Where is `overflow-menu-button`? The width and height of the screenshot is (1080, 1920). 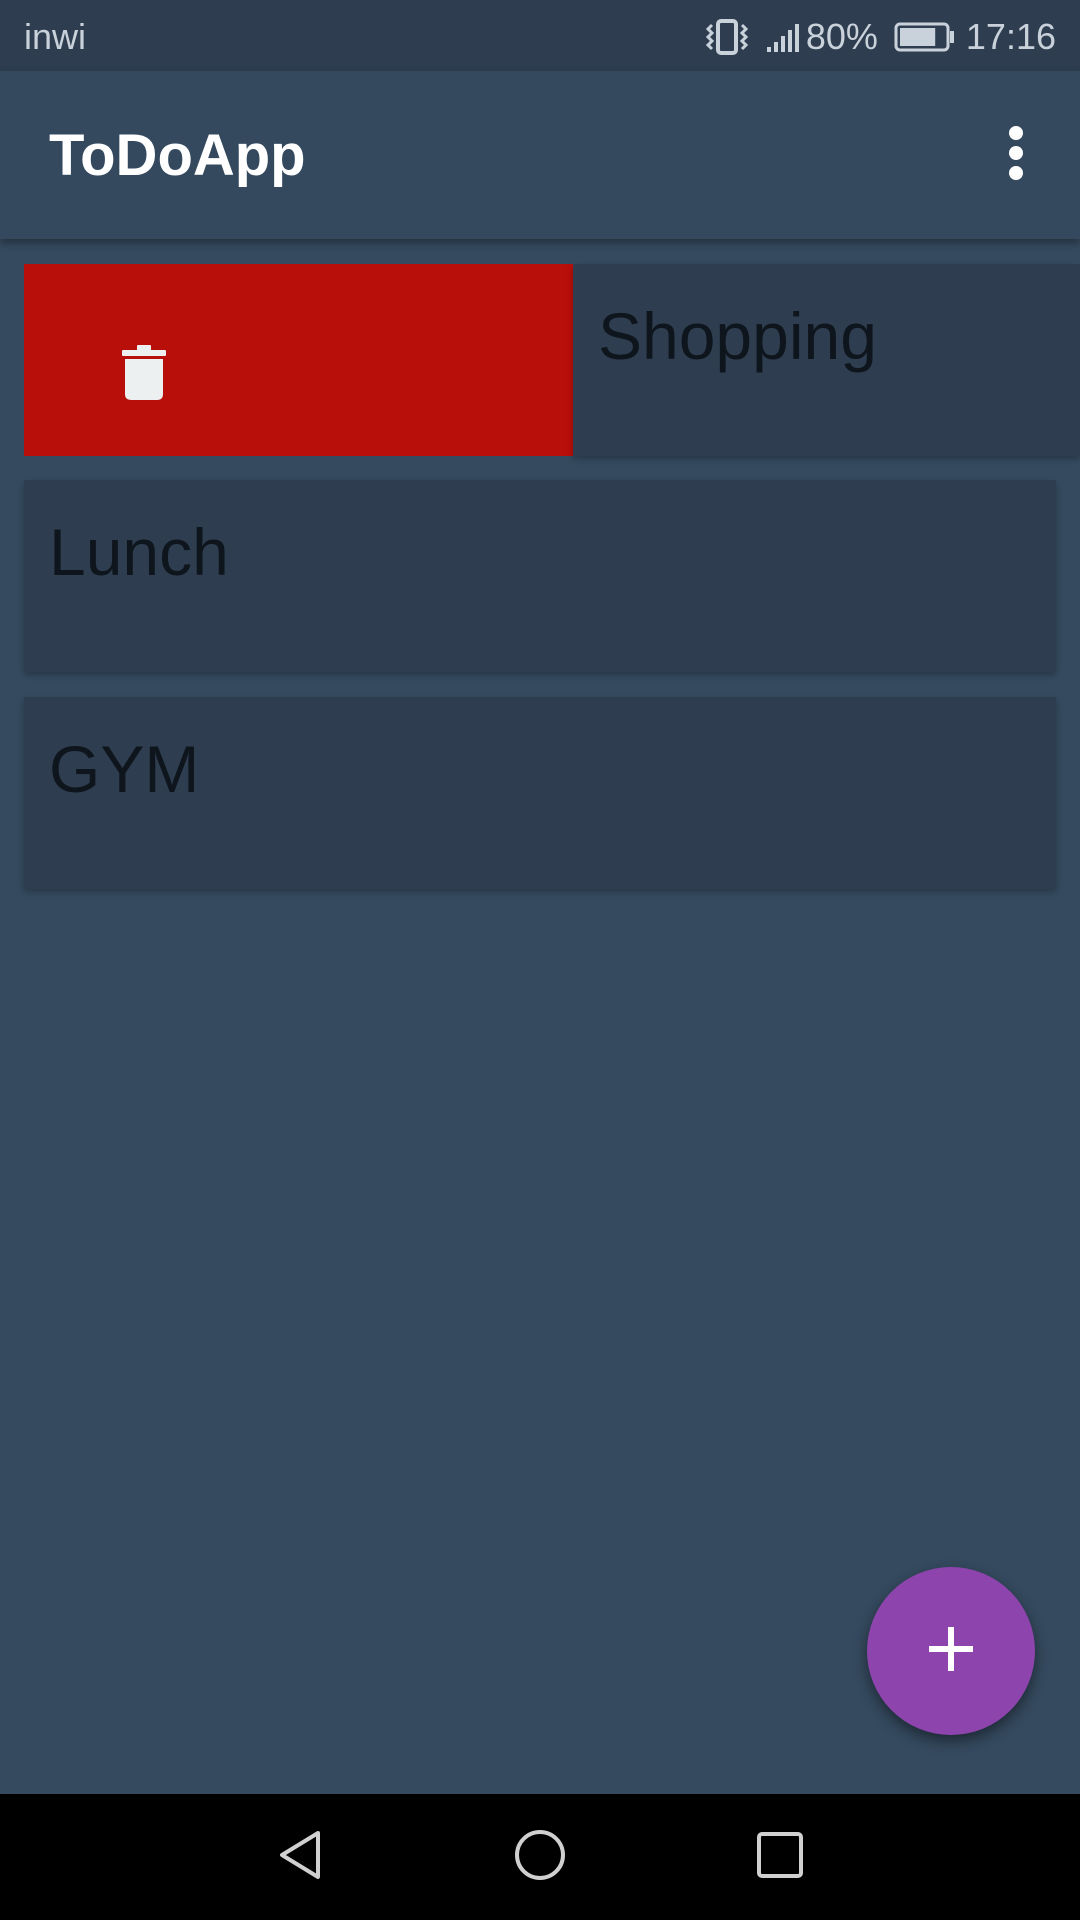
overflow-menu-button is located at coordinates (1016, 155).